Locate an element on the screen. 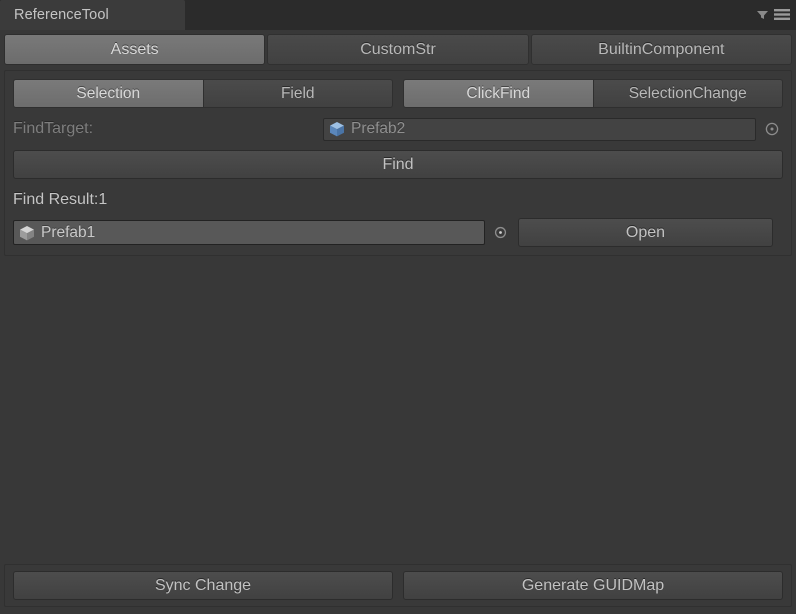  find-button: Find is located at coordinates (398, 164).